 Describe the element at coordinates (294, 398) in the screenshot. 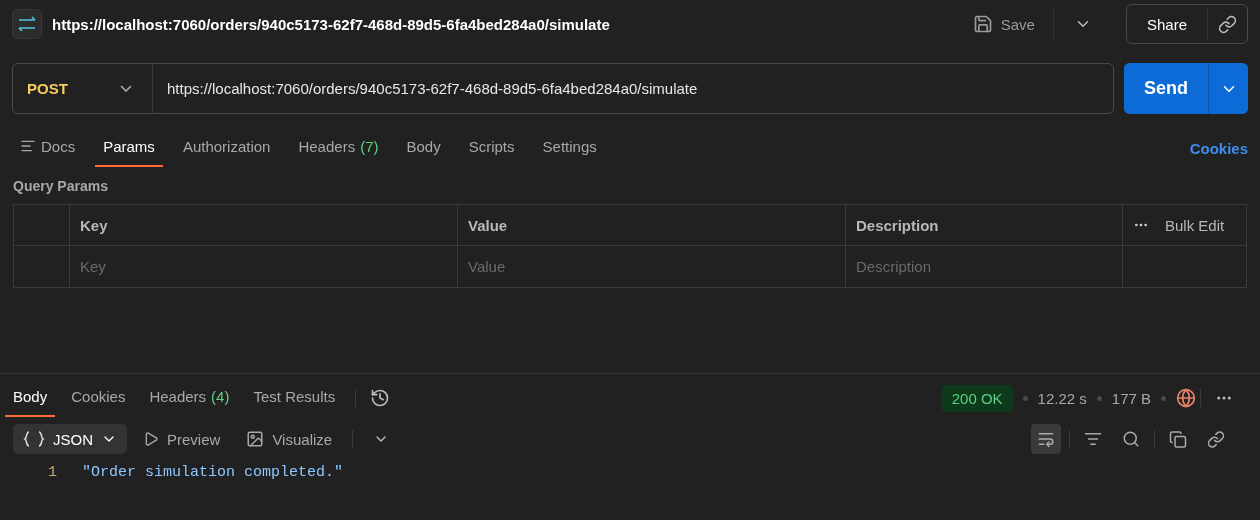

I see `response-tab: Test Results` at that location.